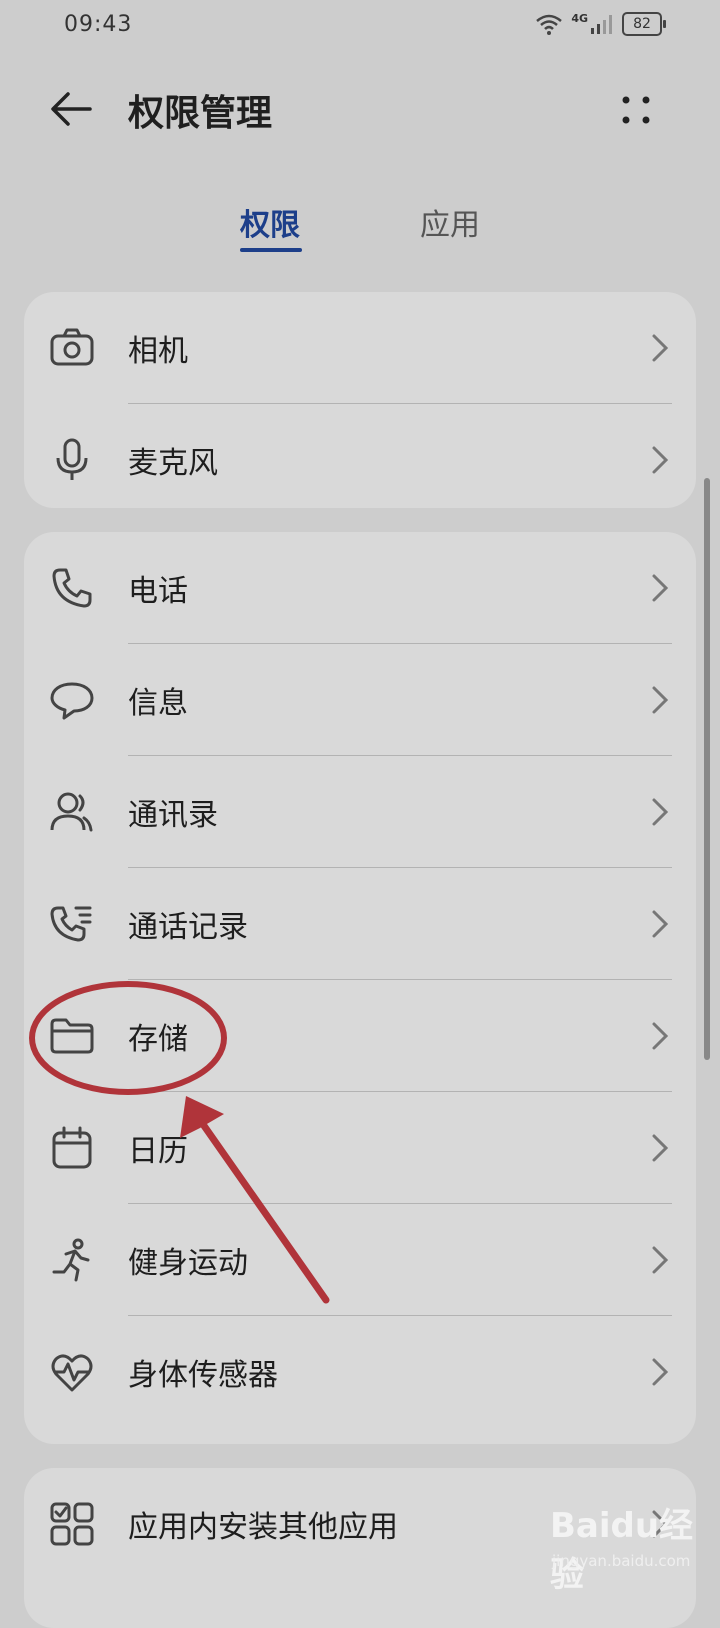 The width and height of the screenshot is (720, 1628). Describe the element at coordinates (644, 24) in the screenshot. I see `battery-indicator: 82` at that location.